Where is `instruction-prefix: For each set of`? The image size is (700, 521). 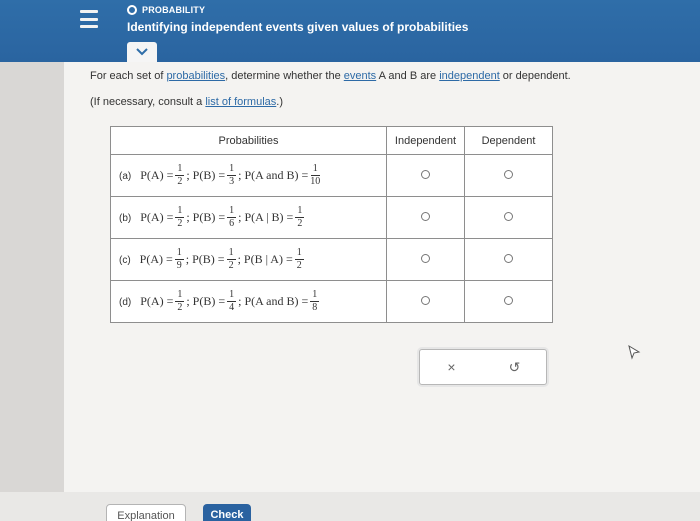
instruction-prefix: For each set of is located at coordinates (128, 76).